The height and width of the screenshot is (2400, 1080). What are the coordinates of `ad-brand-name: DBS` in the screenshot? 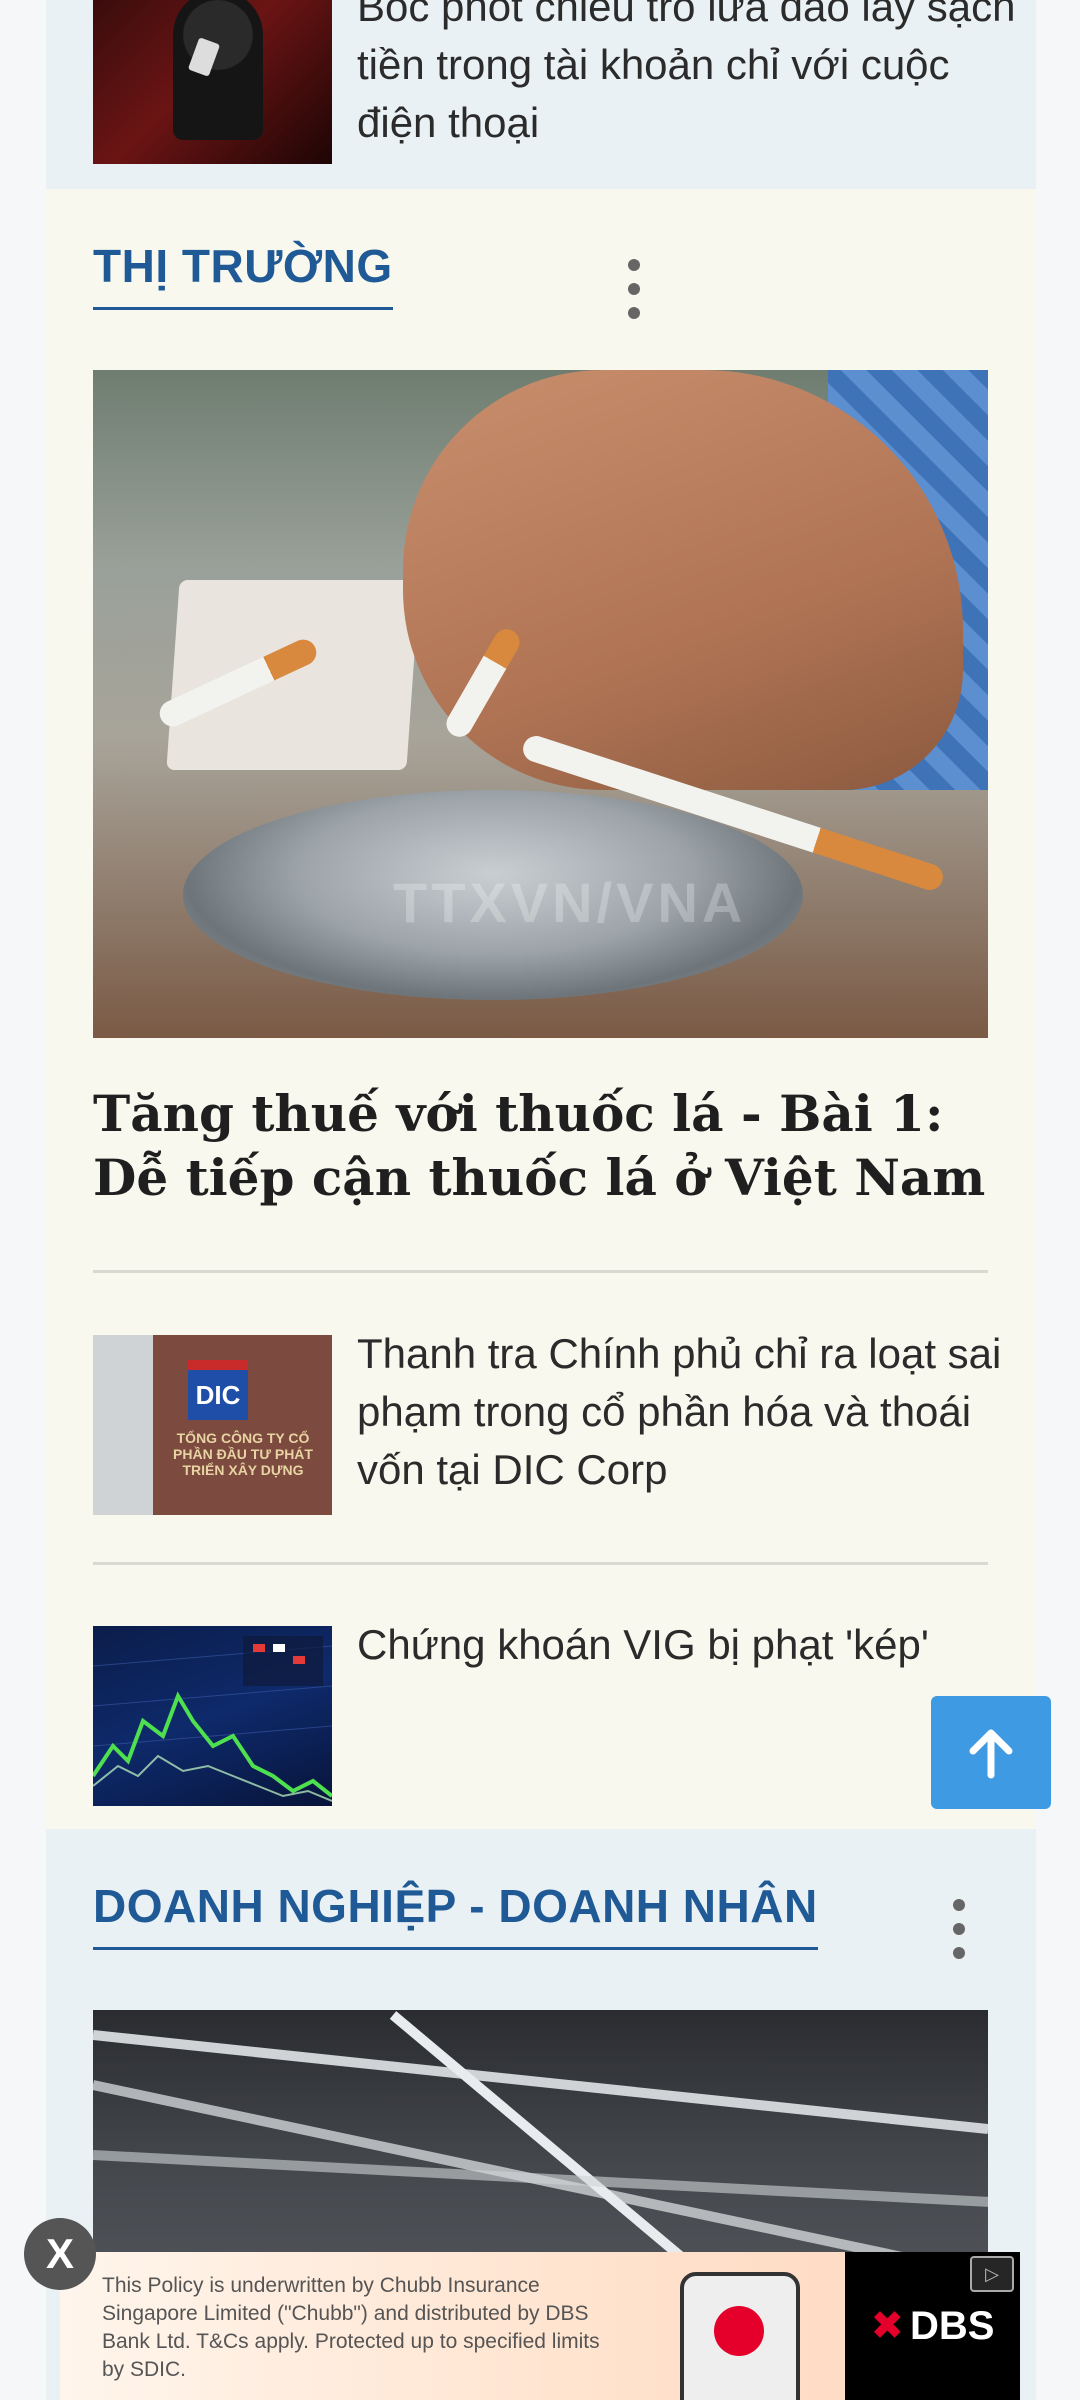 It's located at (952, 2325).